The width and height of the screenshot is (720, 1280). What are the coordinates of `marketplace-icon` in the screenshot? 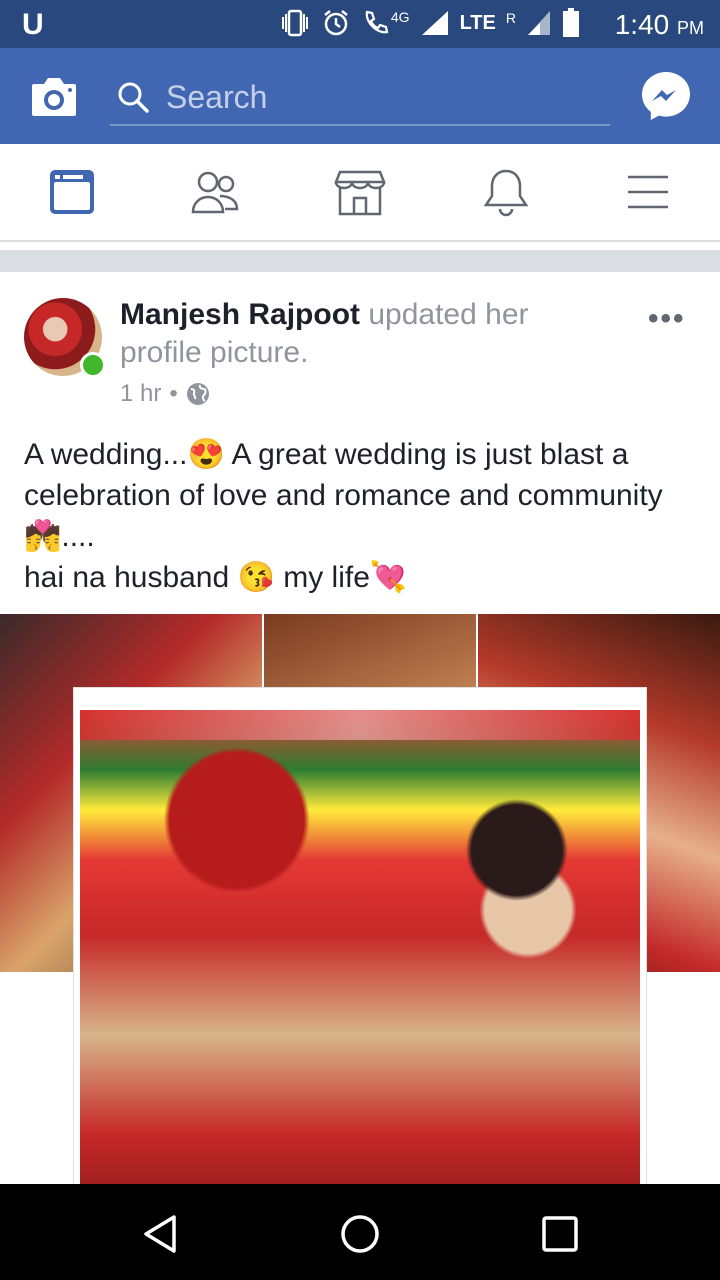 It's located at (360, 193).